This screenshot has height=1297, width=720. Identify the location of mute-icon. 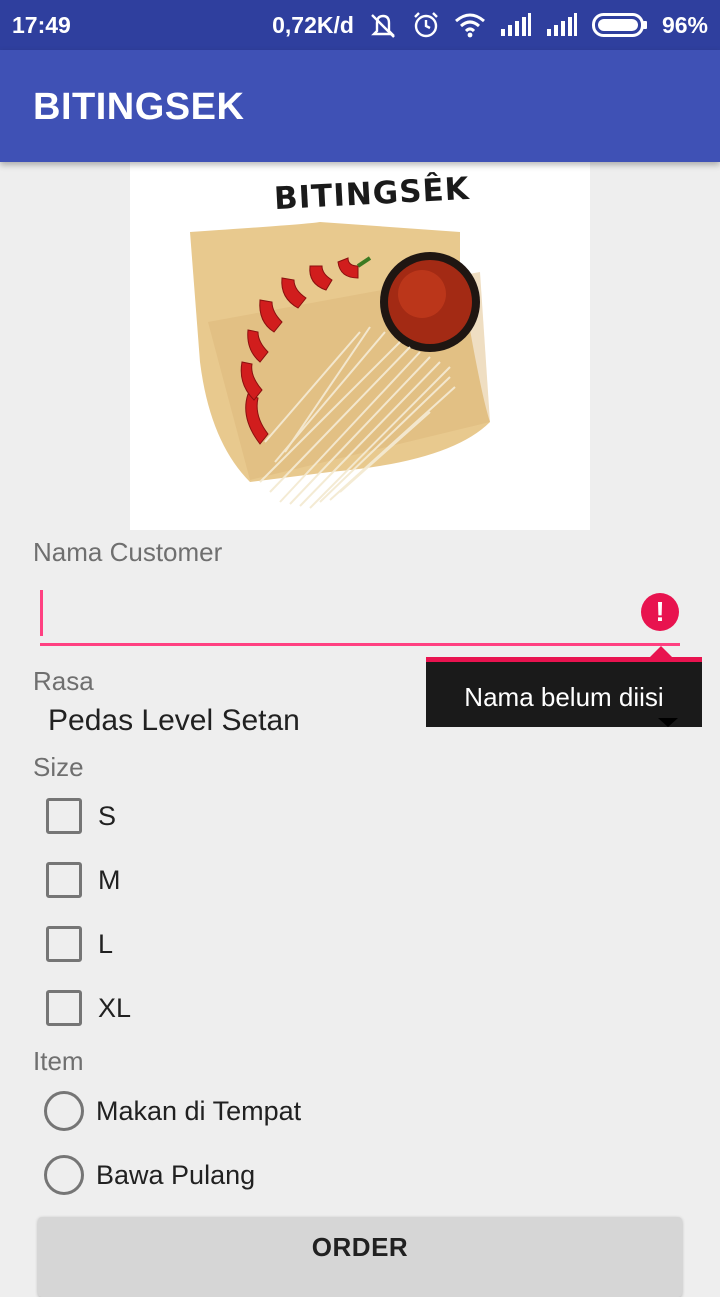
(383, 25).